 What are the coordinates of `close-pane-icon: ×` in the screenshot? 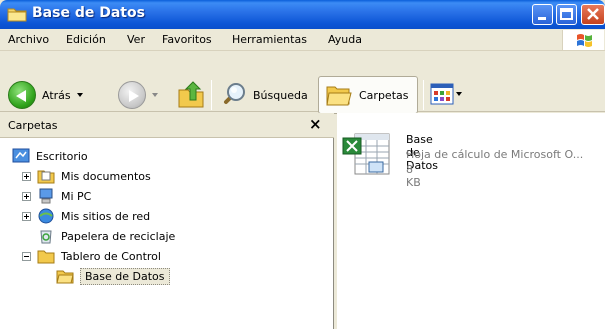 It's located at (315, 124).